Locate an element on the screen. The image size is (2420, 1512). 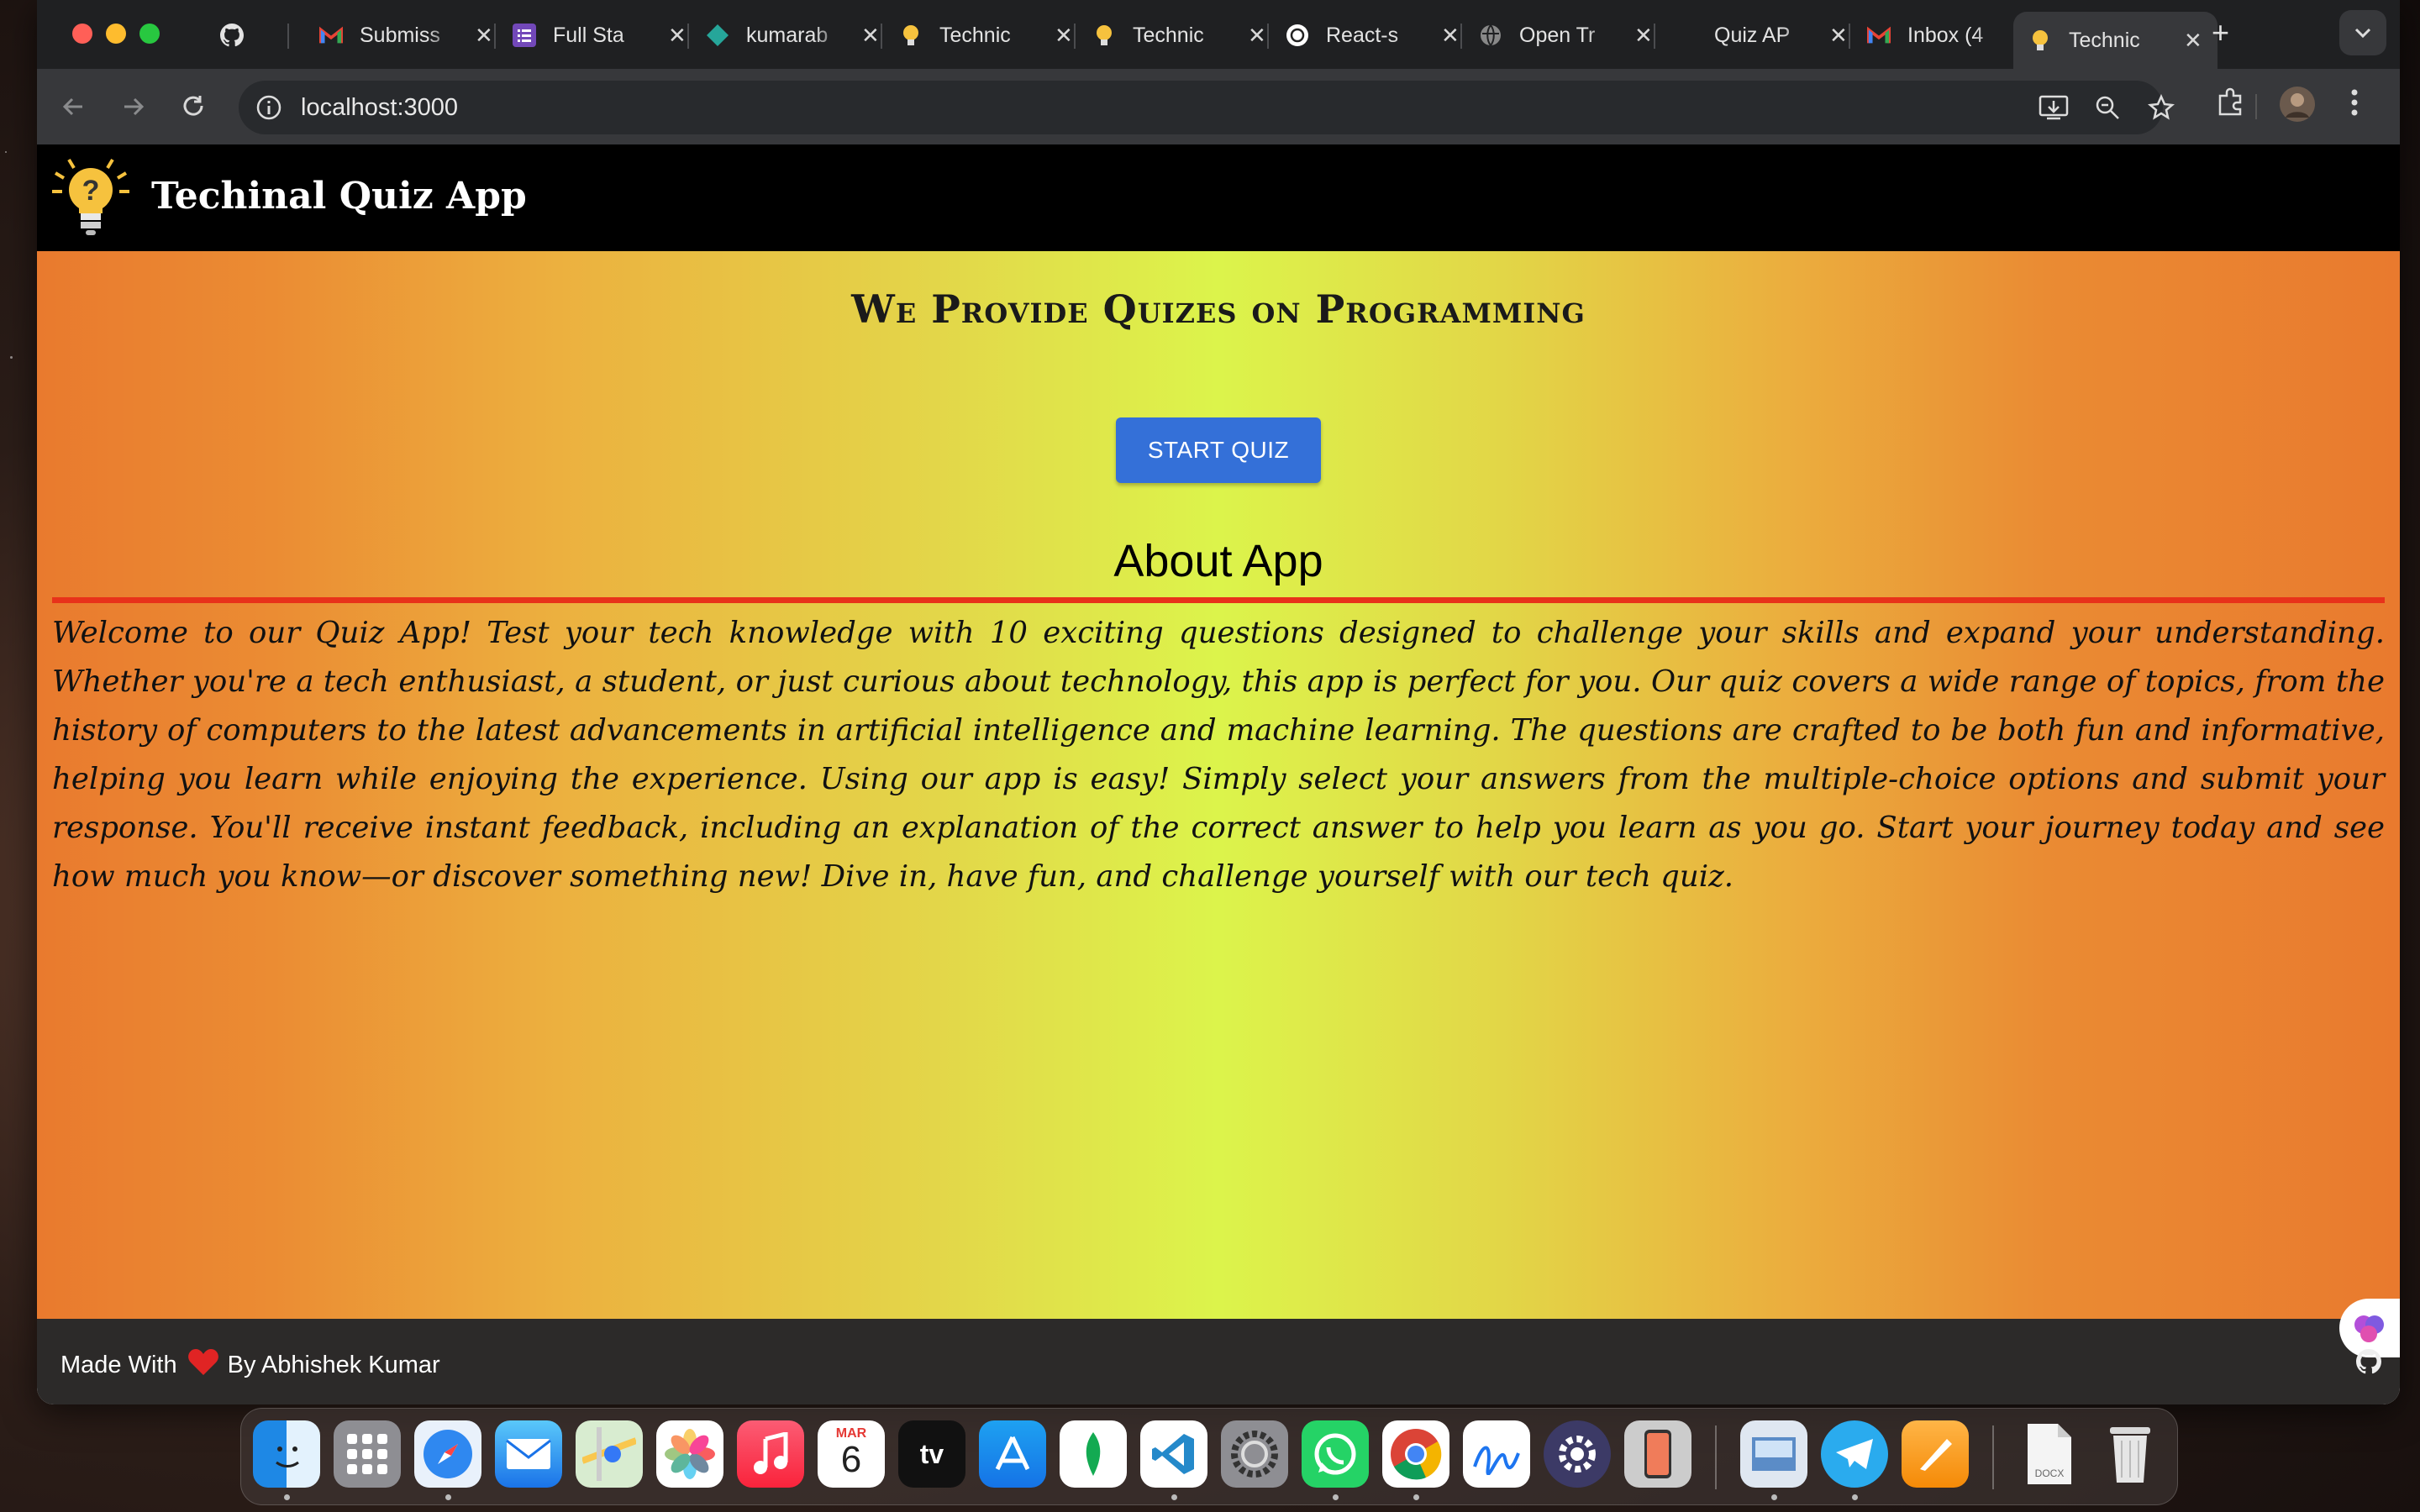
more-menu-icon is located at coordinates (2354, 104).